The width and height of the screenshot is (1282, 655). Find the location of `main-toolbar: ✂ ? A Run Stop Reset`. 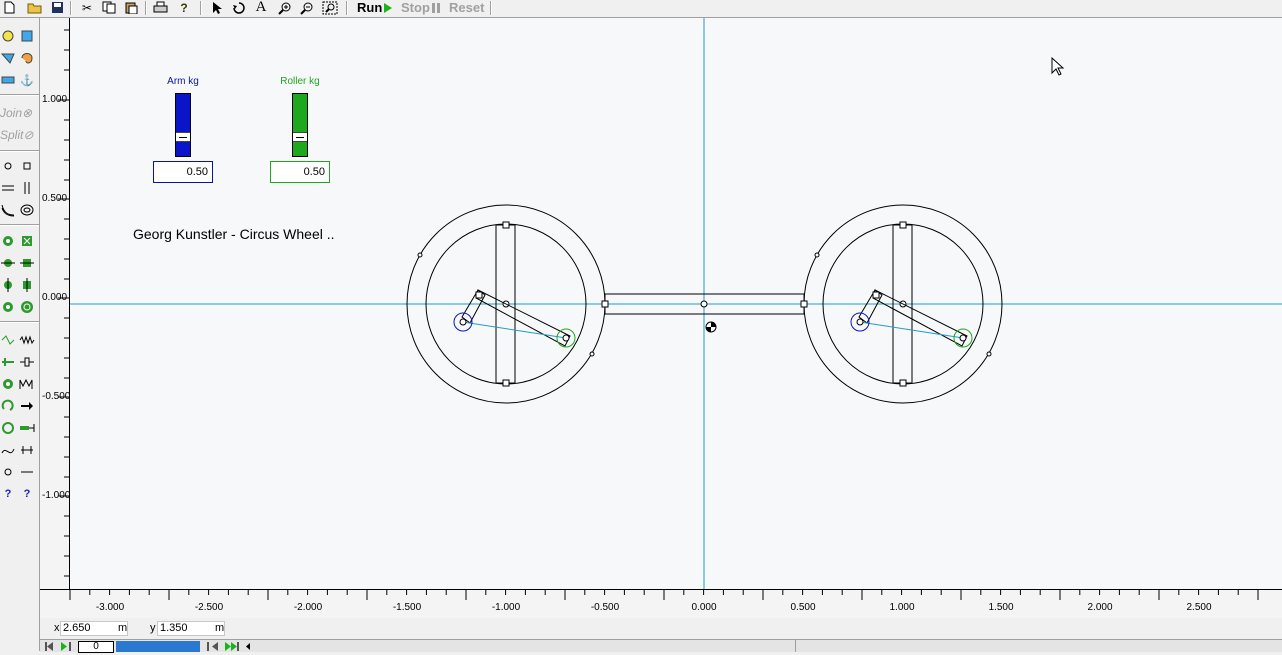

main-toolbar: ✂ ? A Run Stop Reset is located at coordinates (641, 9).